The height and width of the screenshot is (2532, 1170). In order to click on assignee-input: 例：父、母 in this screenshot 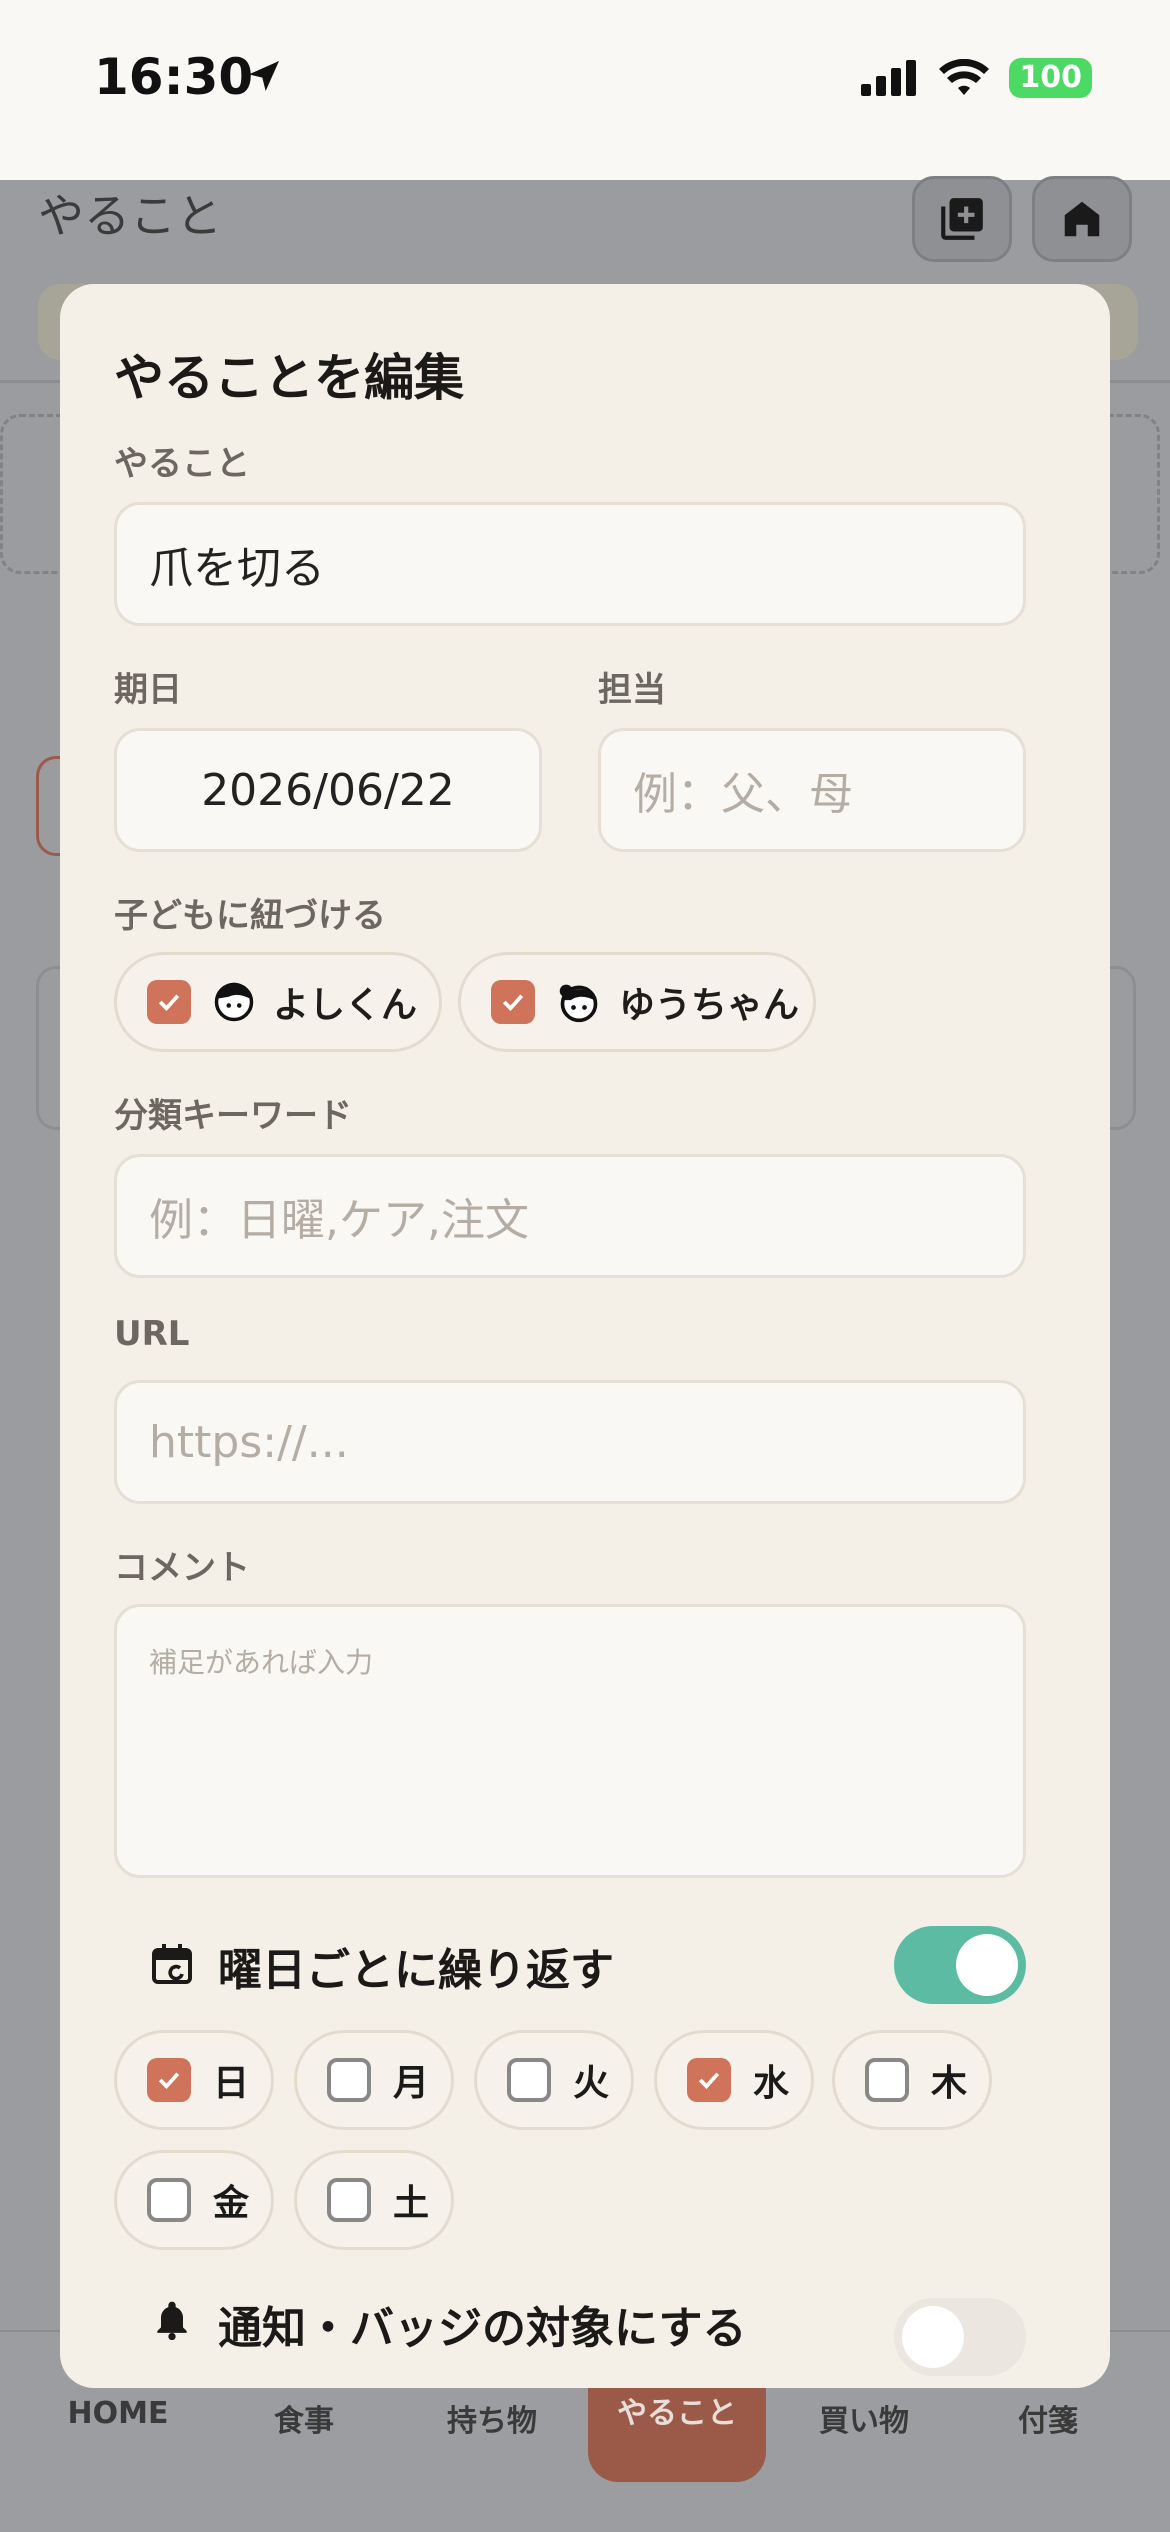, I will do `click(812, 790)`.